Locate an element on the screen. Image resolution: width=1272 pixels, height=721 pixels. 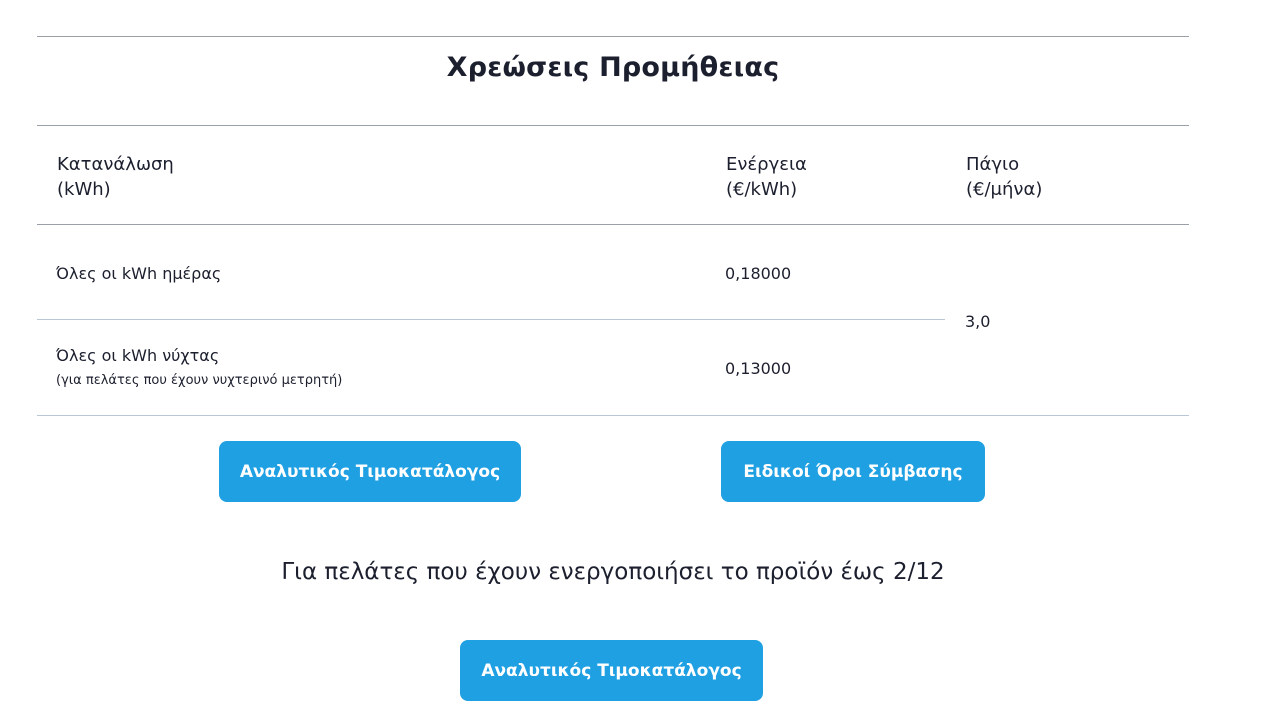
header-energy-unit: (€/kWh) is located at coordinates (762, 189).